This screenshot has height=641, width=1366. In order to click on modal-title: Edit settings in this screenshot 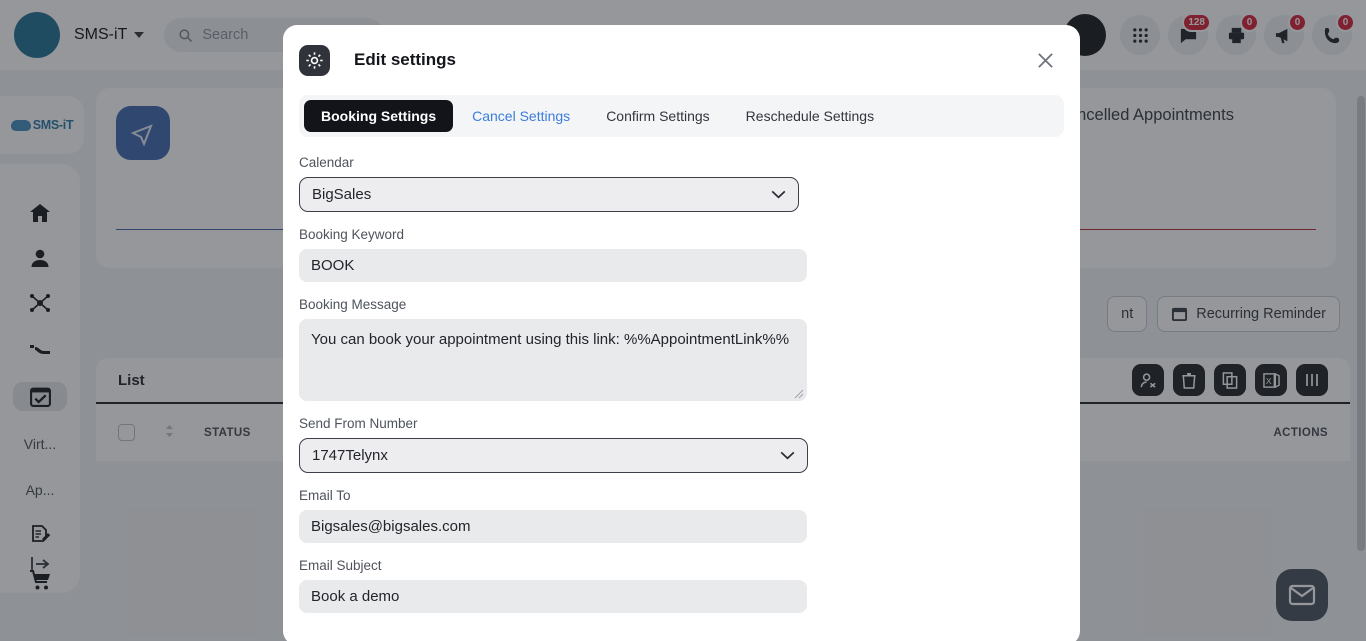, I will do `click(405, 59)`.